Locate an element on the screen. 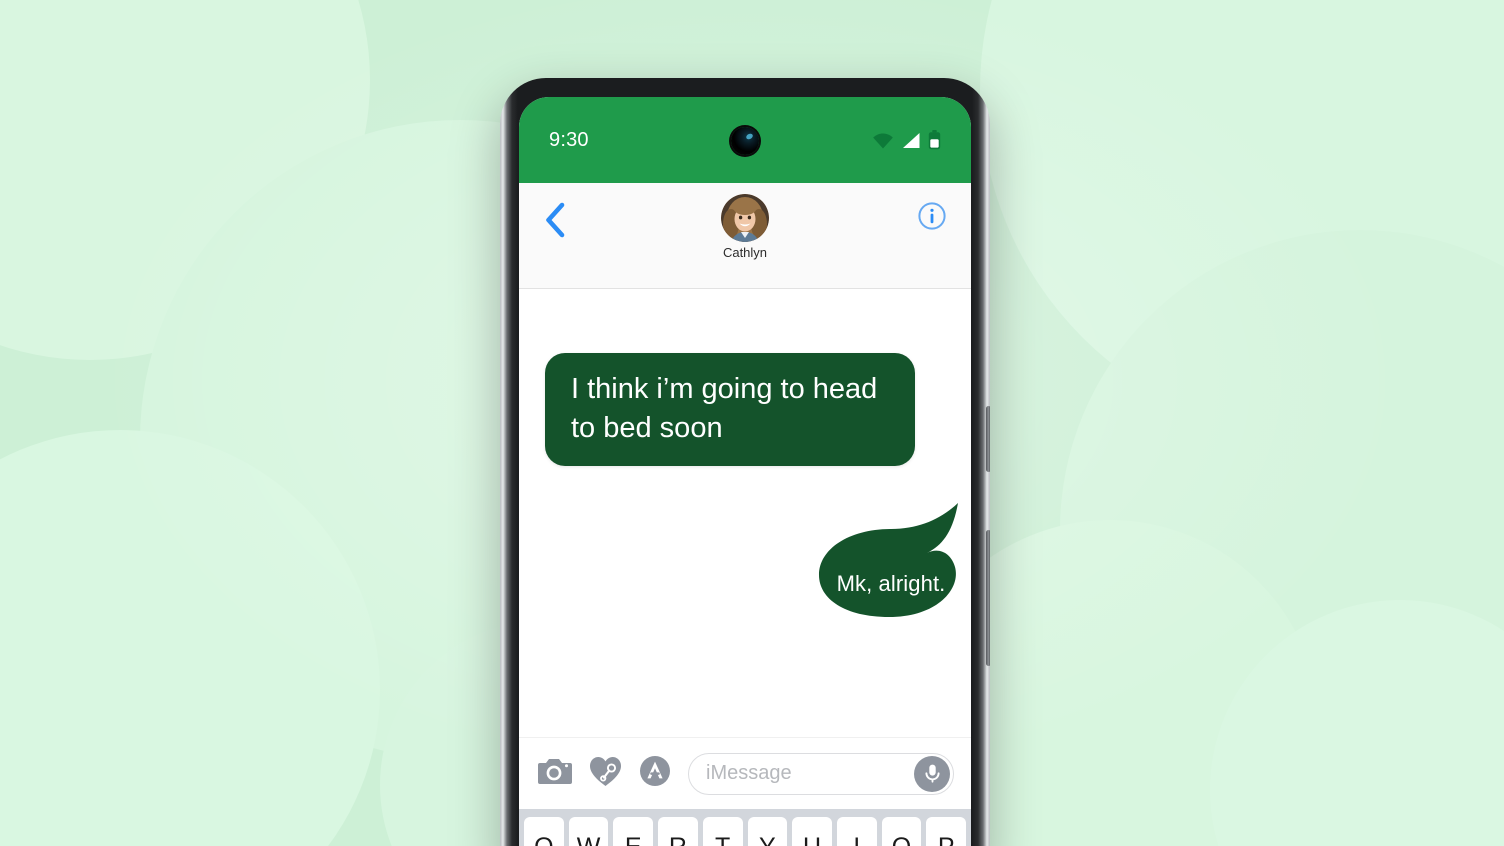 The width and height of the screenshot is (1504, 846). contact-header: Cathlyn is located at coordinates (745, 227).